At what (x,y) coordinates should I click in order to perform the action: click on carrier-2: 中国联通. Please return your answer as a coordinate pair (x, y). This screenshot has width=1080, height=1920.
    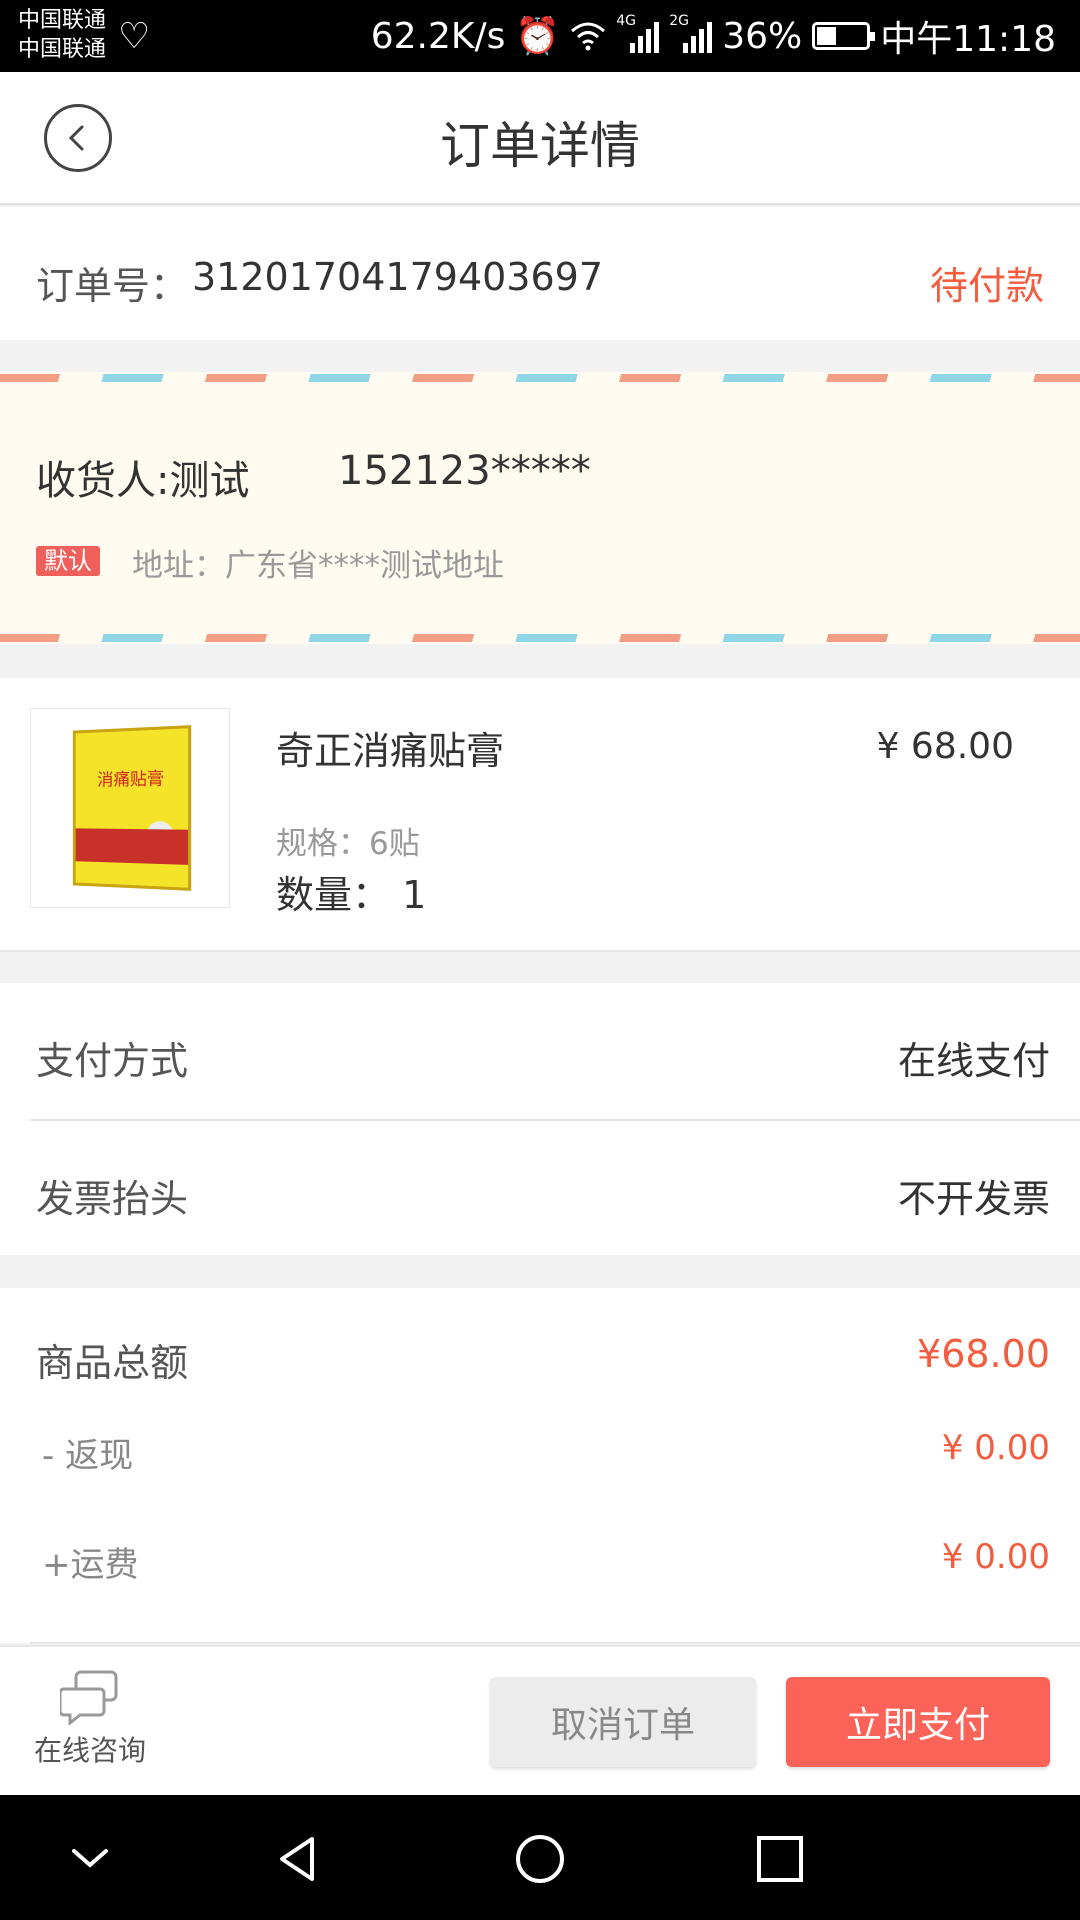
    Looking at the image, I should click on (62, 49).